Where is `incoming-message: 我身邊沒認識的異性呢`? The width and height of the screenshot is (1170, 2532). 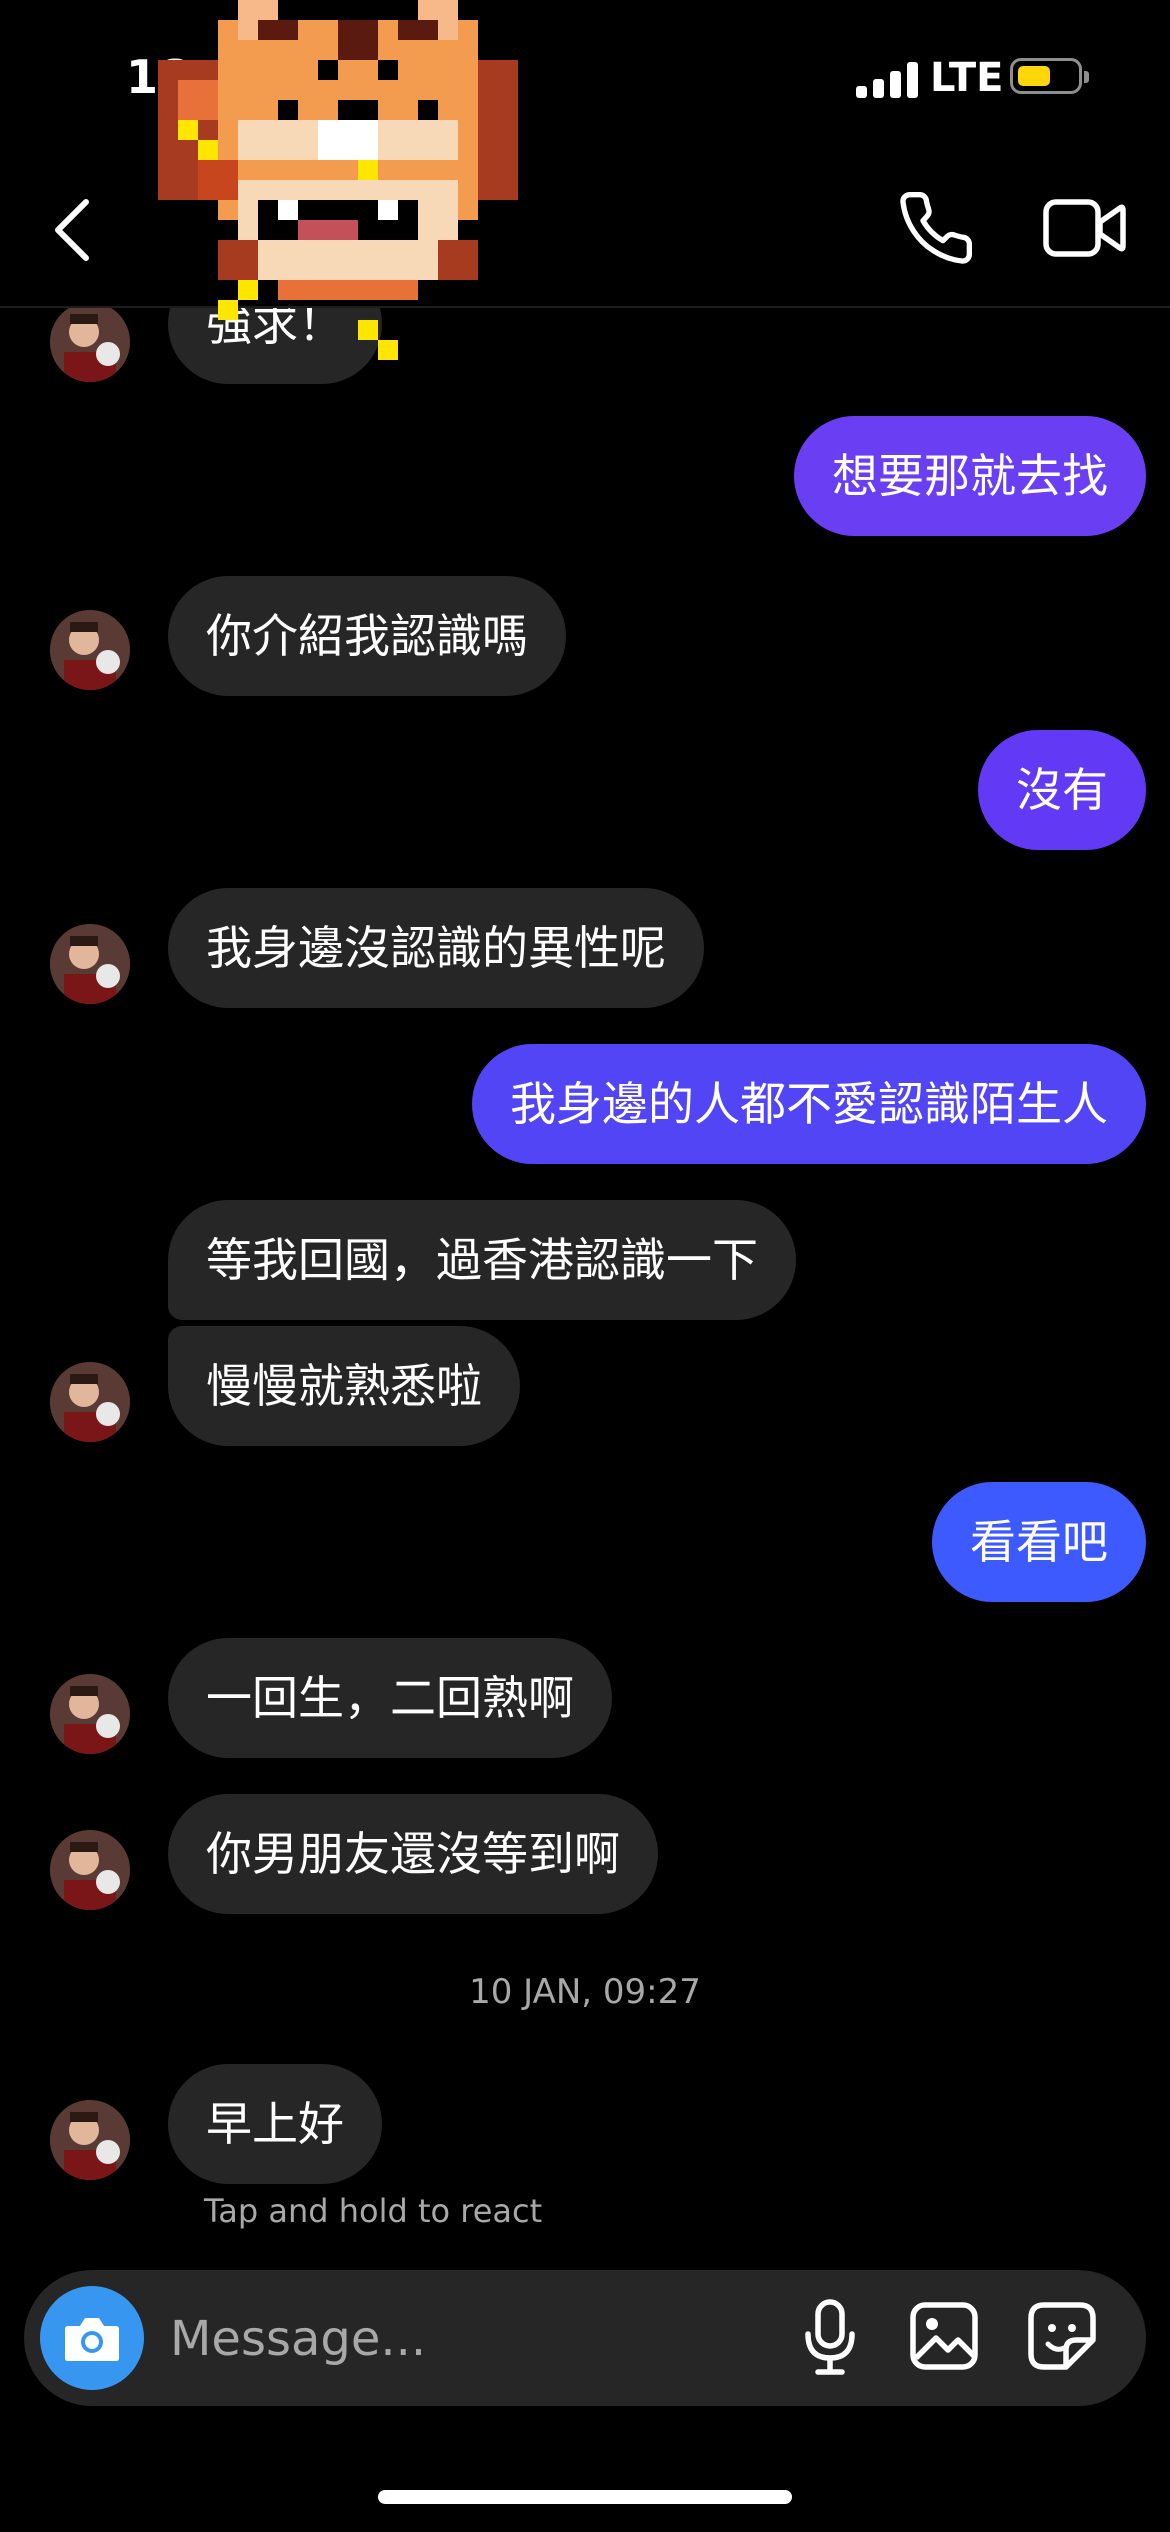
incoming-message: 我身邊沒認識的異性呢 is located at coordinates (436, 948).